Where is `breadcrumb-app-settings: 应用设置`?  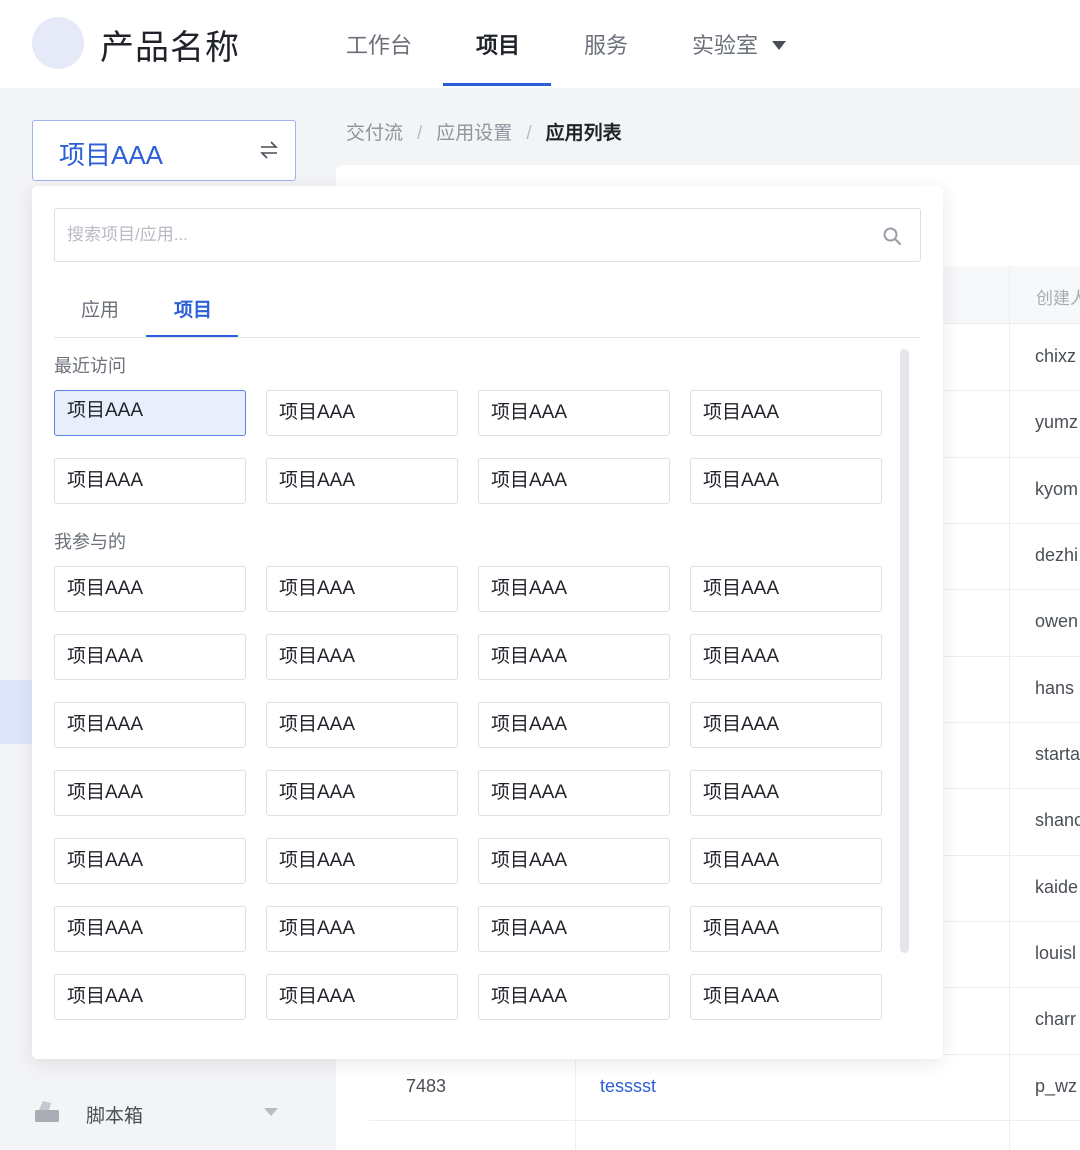
breadcrumb-app-settings: 应用设置 is located at coordinates (474, 133).